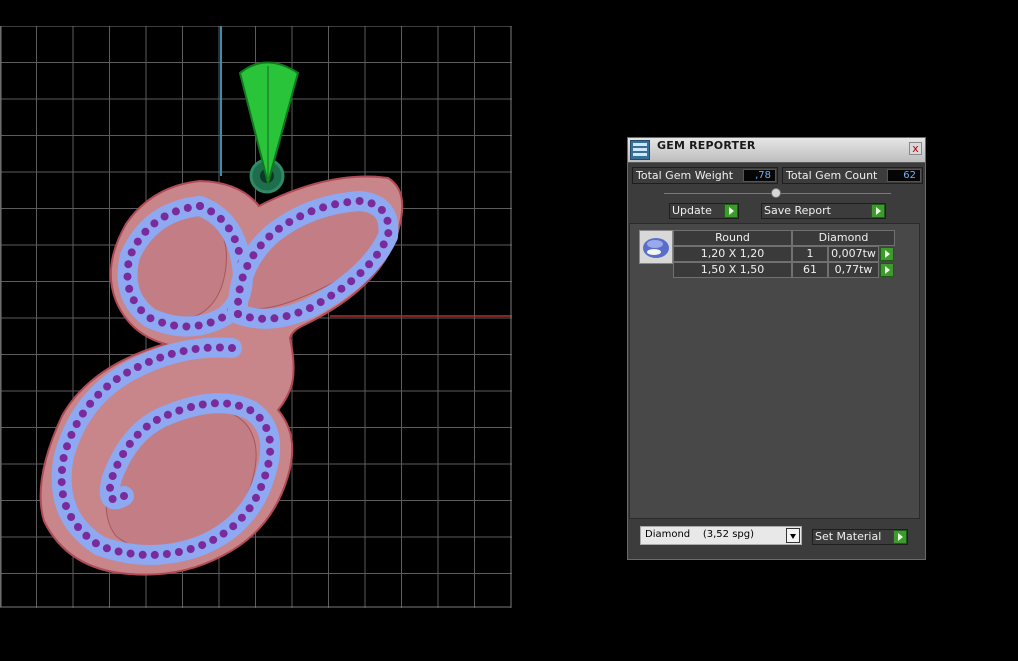 The width and height of the screenshot is (1018, 661). What do you see at coordinates (700, 534) in the screenshot?
I see `material-select-value: Diamond (3,52 spg)` at bounding box center [700, 534].